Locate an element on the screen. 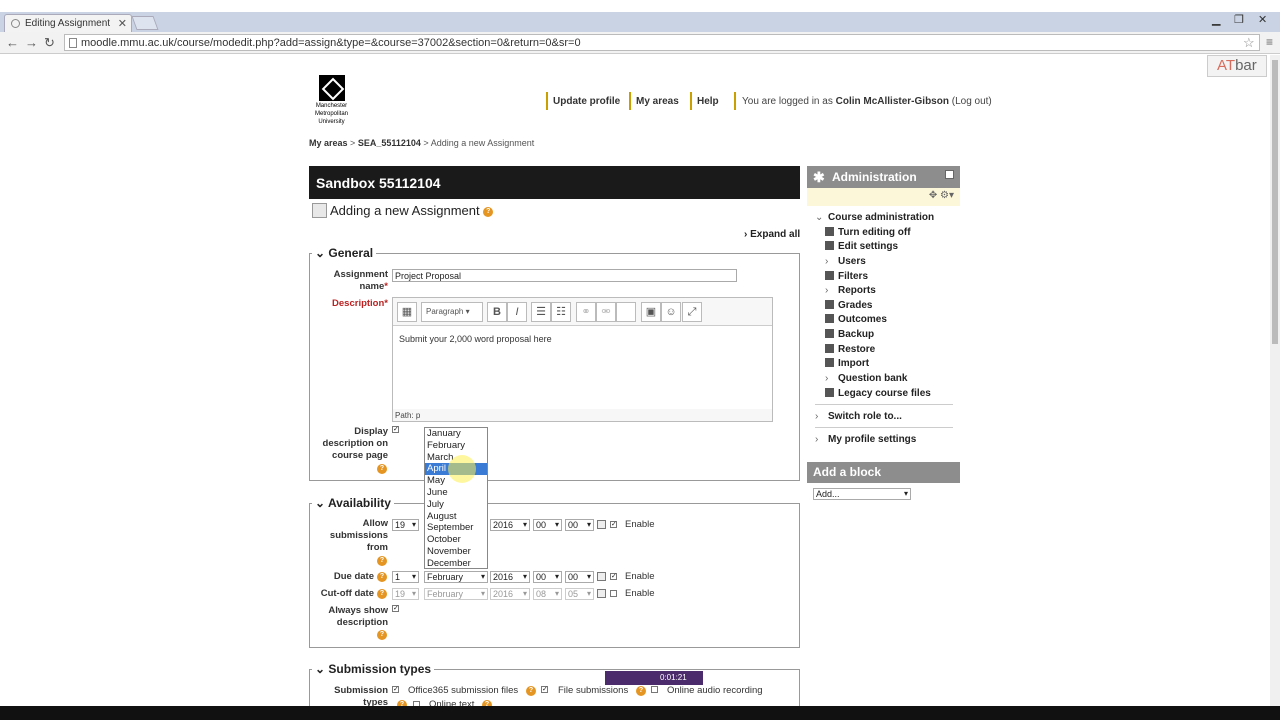 The width and height of the screenshot is (1280, 720). unlink-icon: ⚮ is located at coordinates (606, 312).